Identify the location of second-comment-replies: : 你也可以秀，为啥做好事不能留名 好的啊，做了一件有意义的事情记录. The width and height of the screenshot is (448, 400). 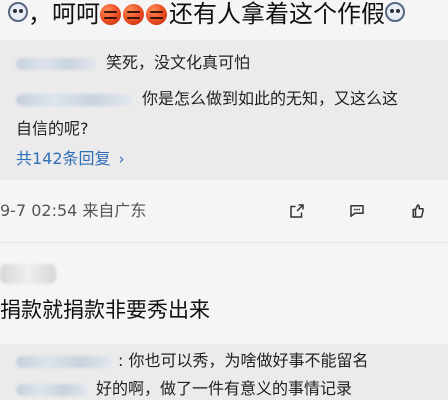
(224, 372).